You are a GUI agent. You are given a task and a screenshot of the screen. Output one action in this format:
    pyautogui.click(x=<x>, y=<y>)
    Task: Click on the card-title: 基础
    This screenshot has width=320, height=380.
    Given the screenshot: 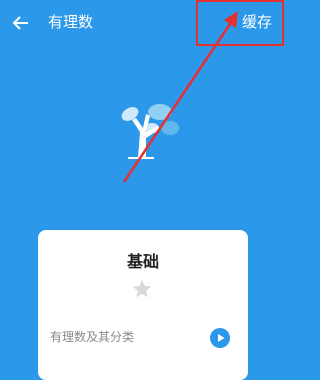 What is the action you would take?
    pyautogui.click(x=142, y=261)
    